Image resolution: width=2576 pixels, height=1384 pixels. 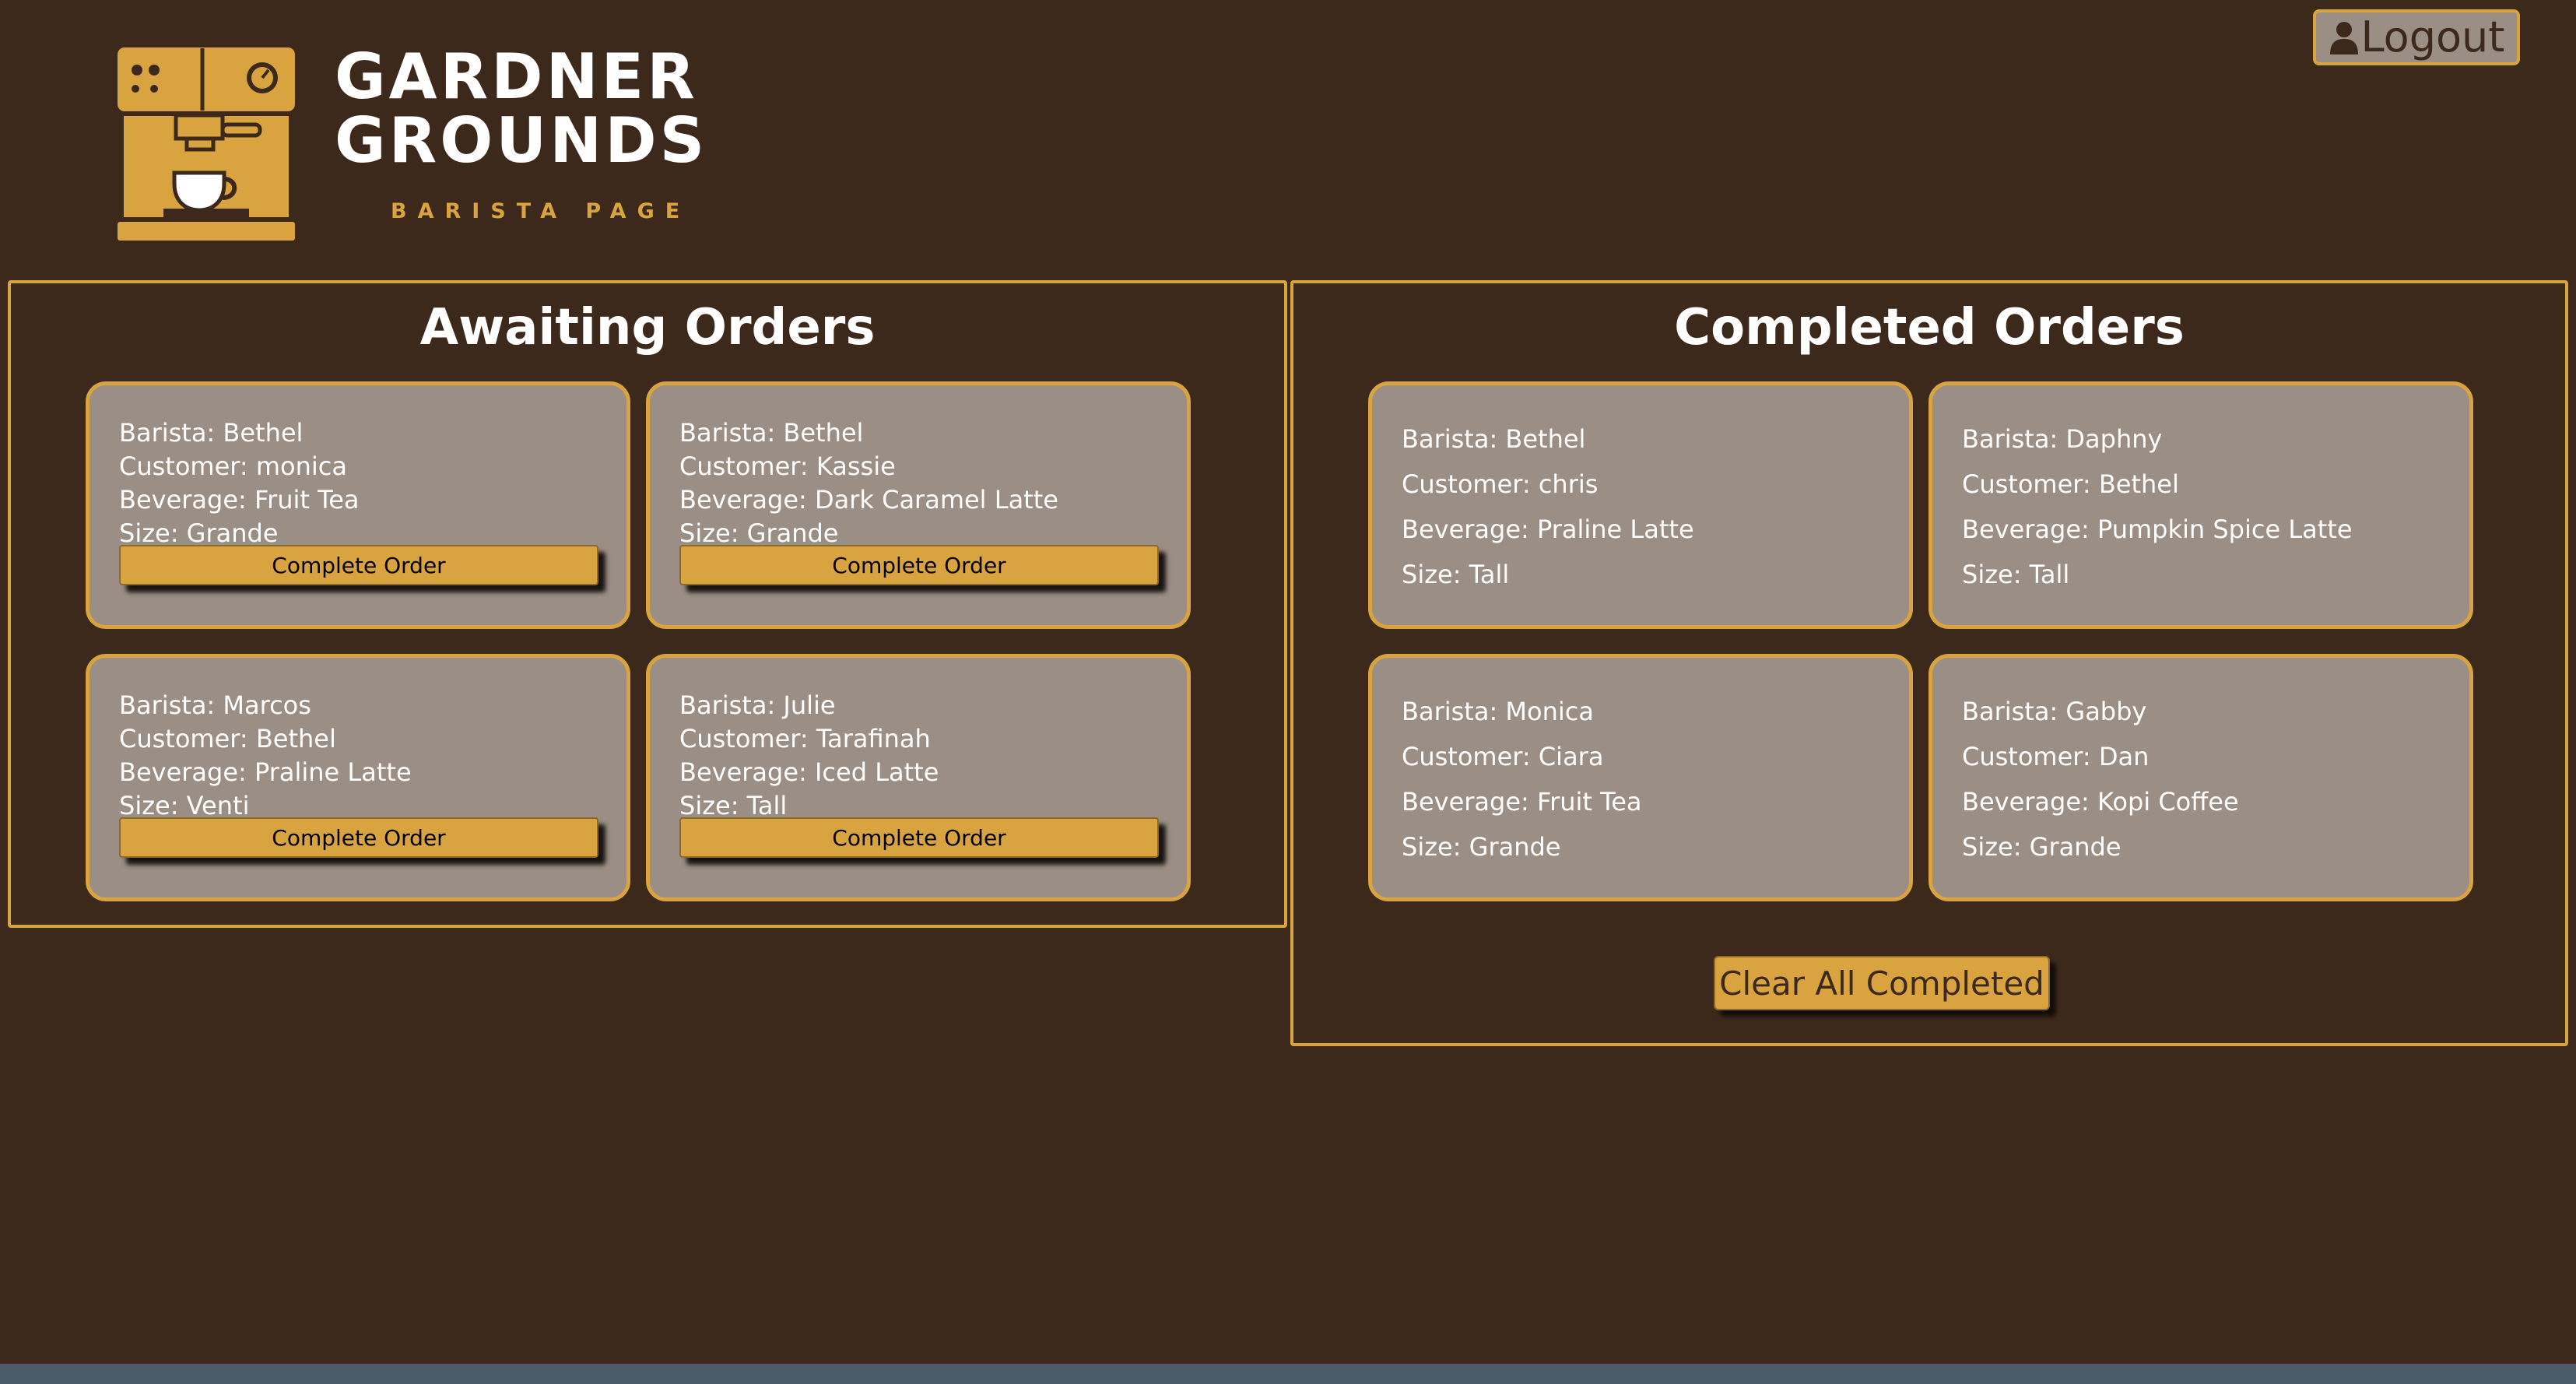 What do you see at coordinates (1288, 1374) in the screenshot?
I see `bottom-taskbar` at bounding box center [1288, 1374].